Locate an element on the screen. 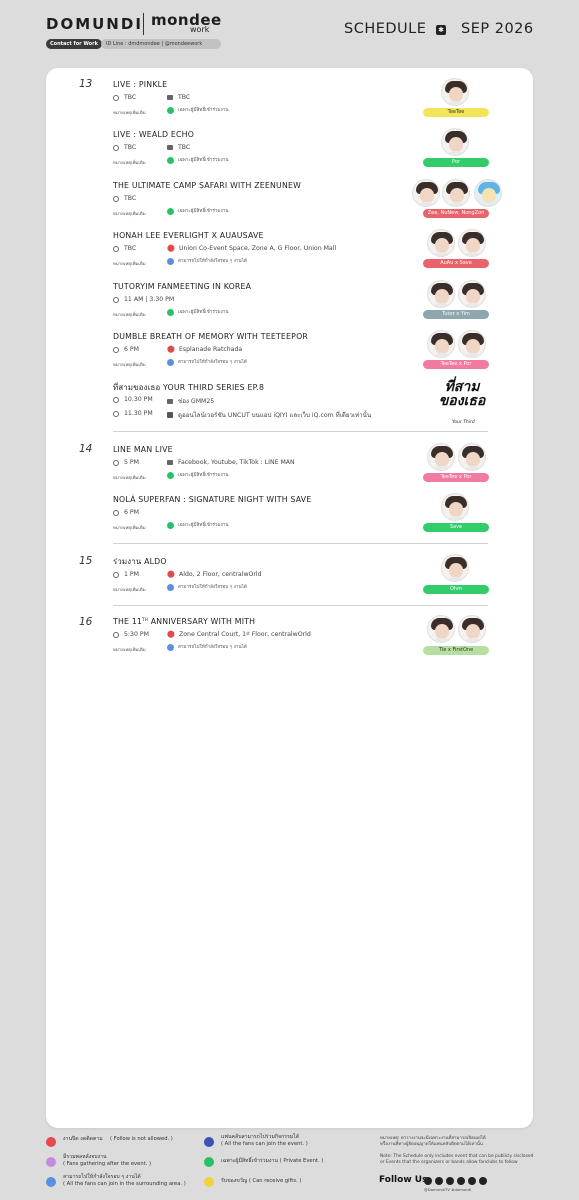 Image resolution: width=579 pixels, height=1200 pixels. event-time: 1 PM is located at coordinates (126, 574).